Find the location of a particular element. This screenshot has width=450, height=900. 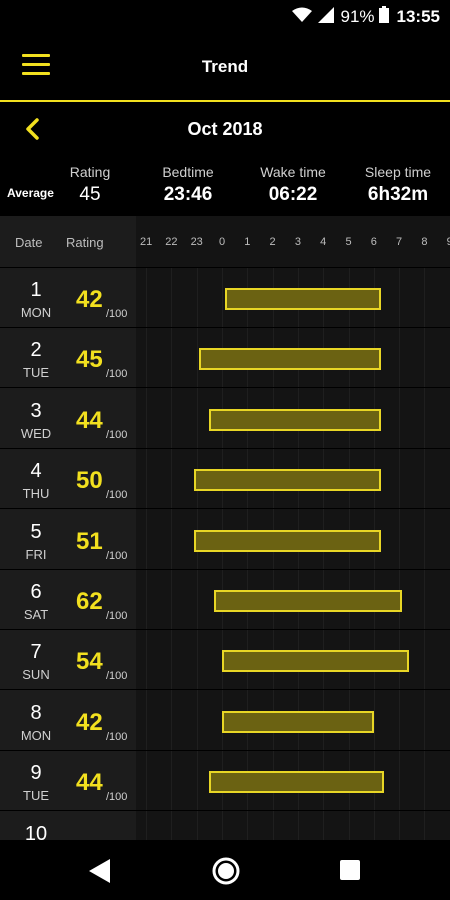

menu-icon is located at coordinates (36, 66).